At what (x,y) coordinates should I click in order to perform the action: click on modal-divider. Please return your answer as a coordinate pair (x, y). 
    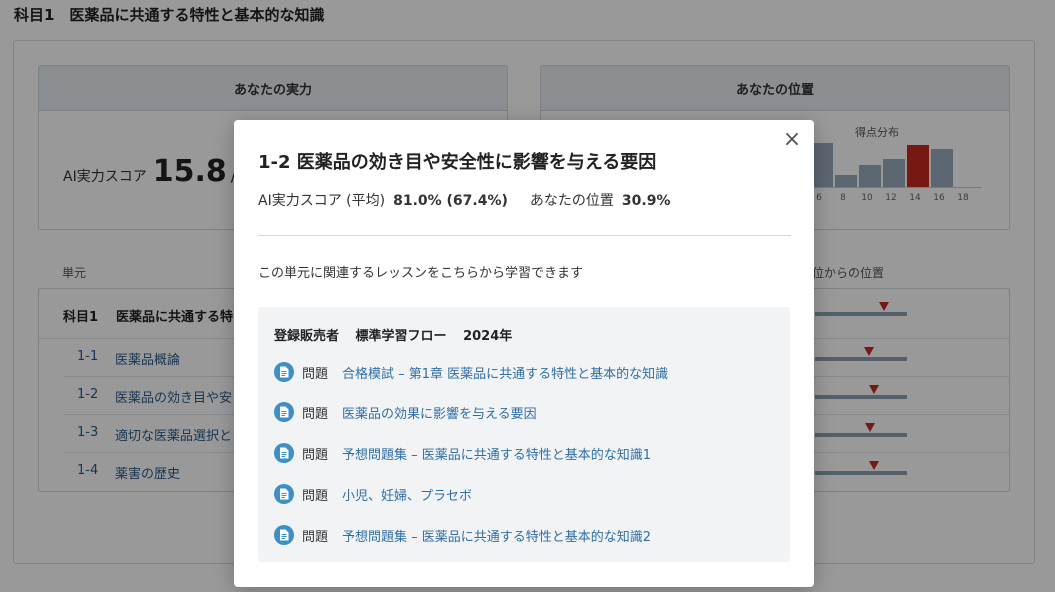
    Looking at the image, I should click on (524, 235).